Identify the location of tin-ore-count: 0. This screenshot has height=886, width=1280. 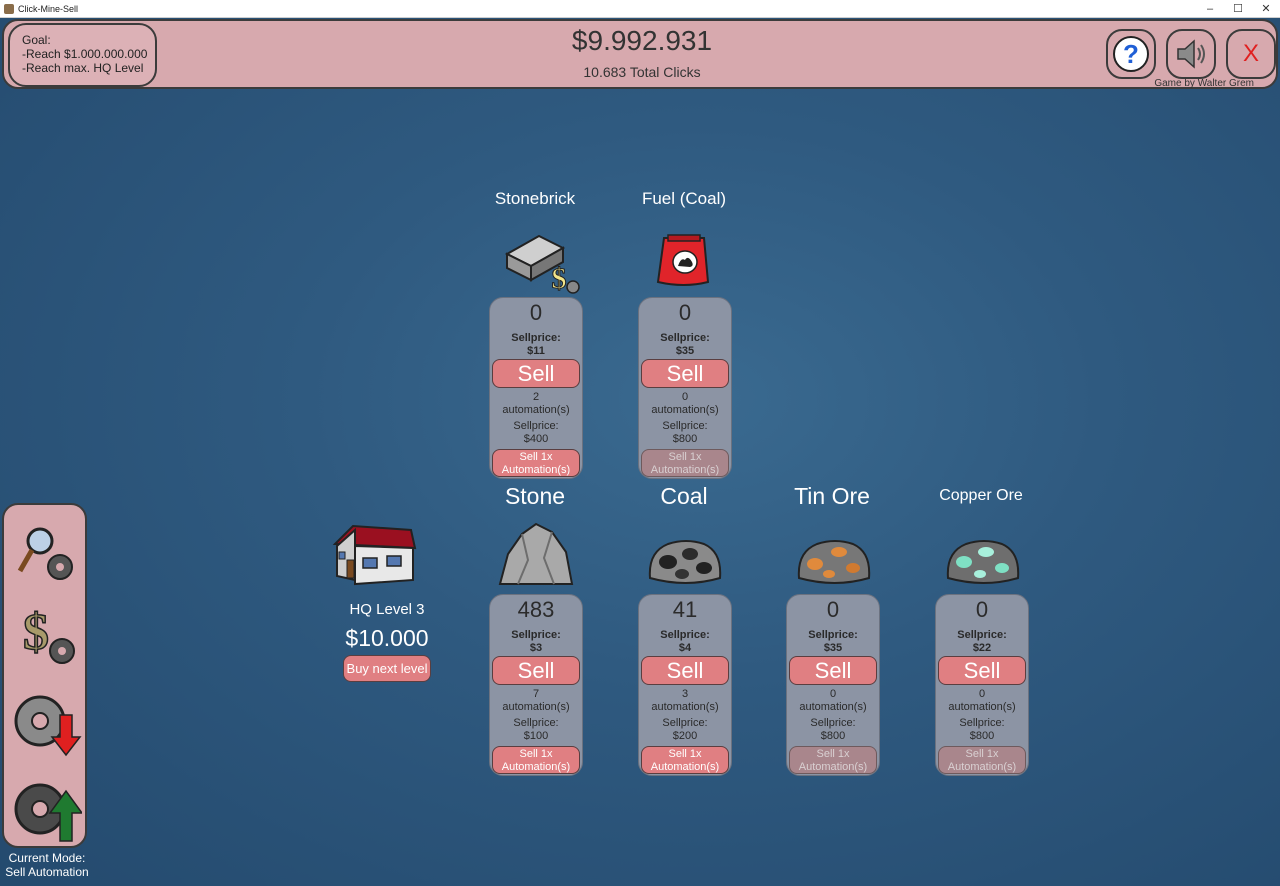
(833, 609).